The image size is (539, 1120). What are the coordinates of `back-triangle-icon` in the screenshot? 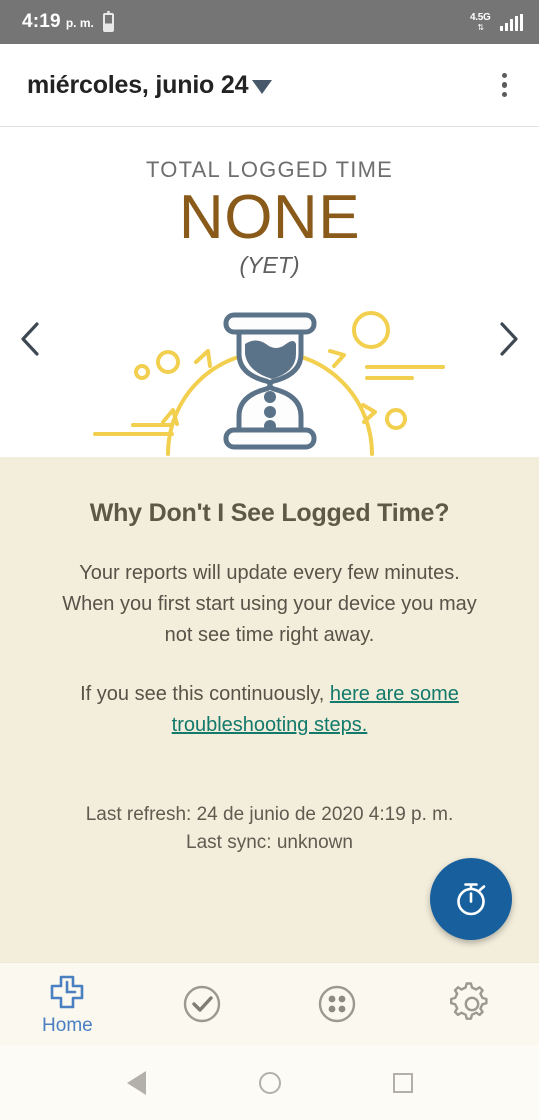 It's located at (136, 1082).